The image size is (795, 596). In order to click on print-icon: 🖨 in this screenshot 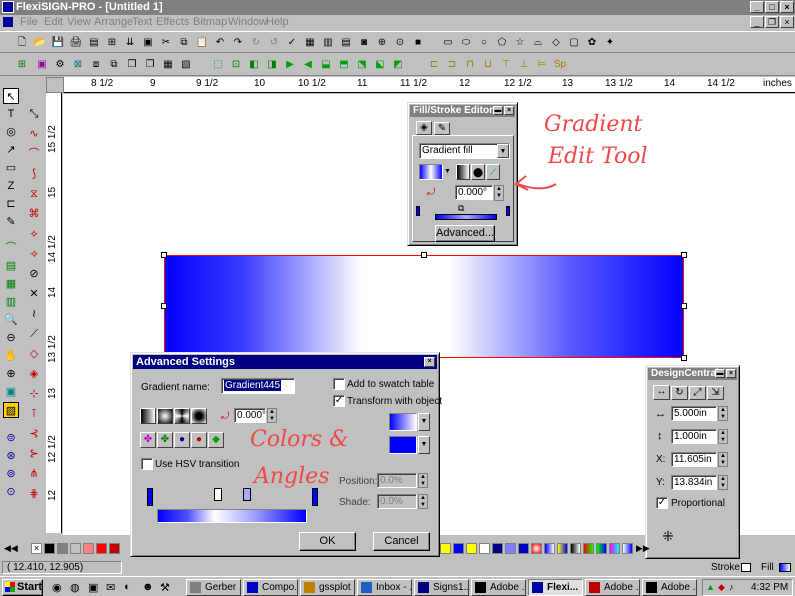, I will do `click(76, 43)`.